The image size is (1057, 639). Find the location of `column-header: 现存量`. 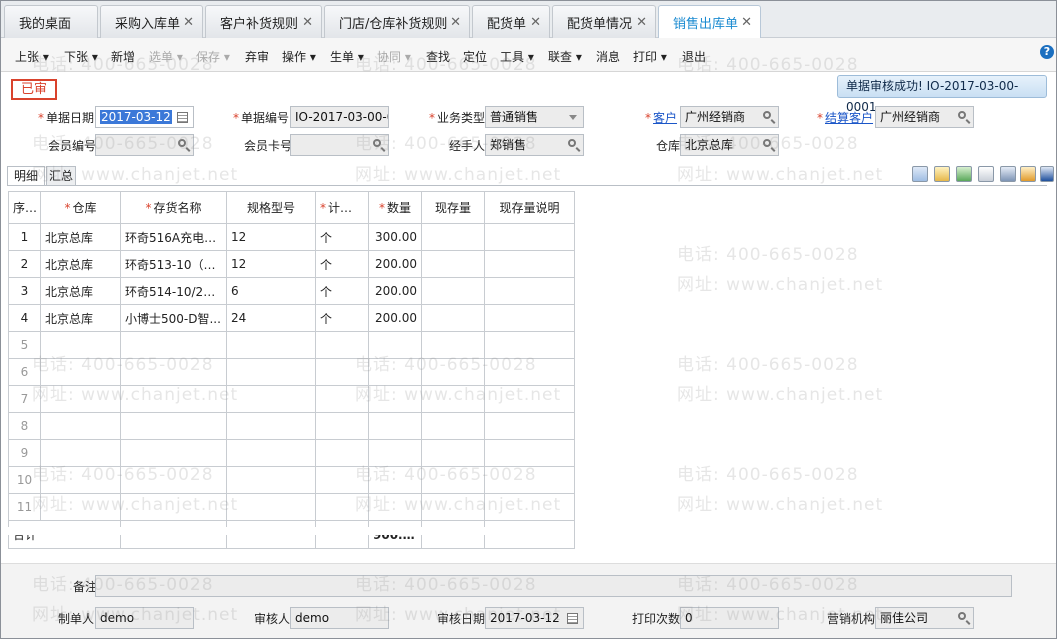

column-header: 现存量 is located at coordinates (453, 207).